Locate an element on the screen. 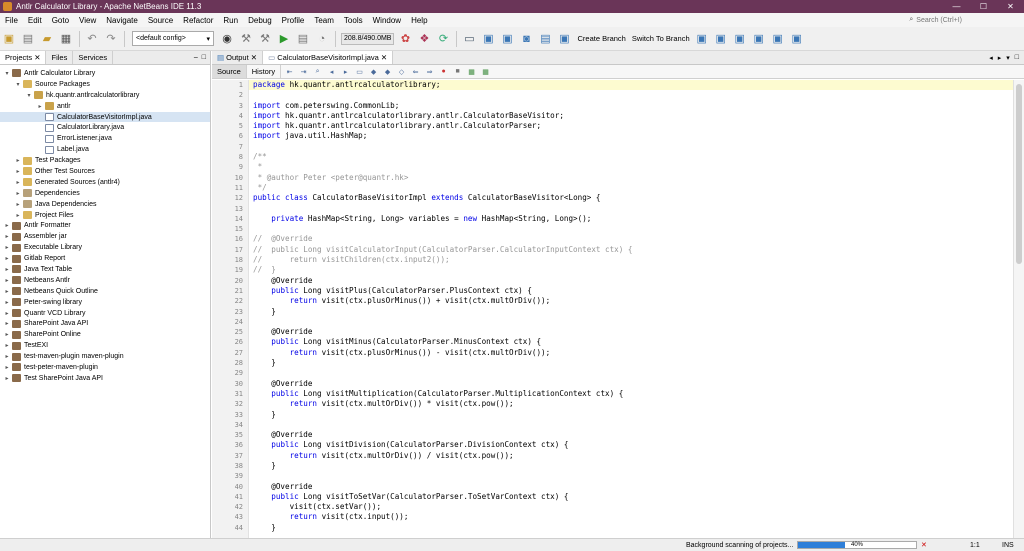 The image size is (1024, 551). git-icon-6: ▣ is located at coordinates (797, 39).